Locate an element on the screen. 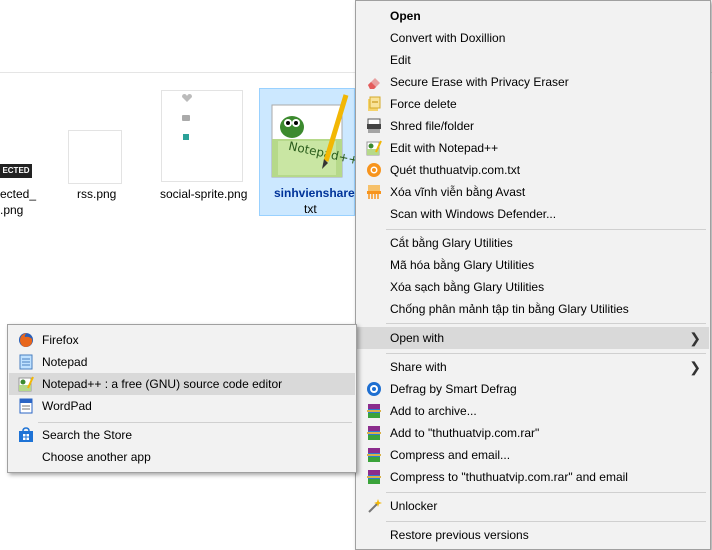  avast-scan-icon is located at coordinates (374, 170).